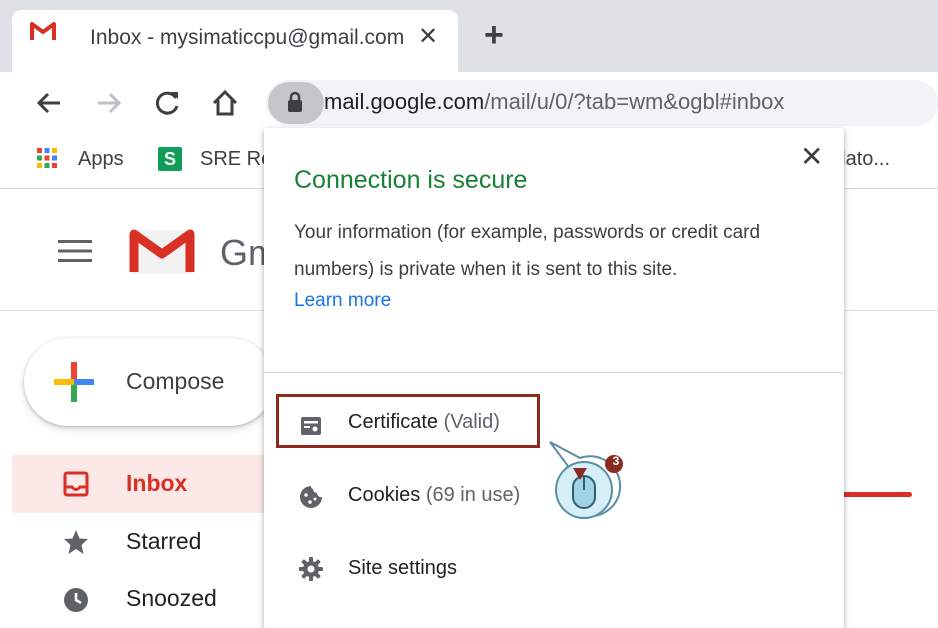  What do you see at coordinates (634, 101) in the screenshot?
I see `url-path: /mail/u/0/?tab=wm&ogbl#inbox` at bounding box center [634, 101].